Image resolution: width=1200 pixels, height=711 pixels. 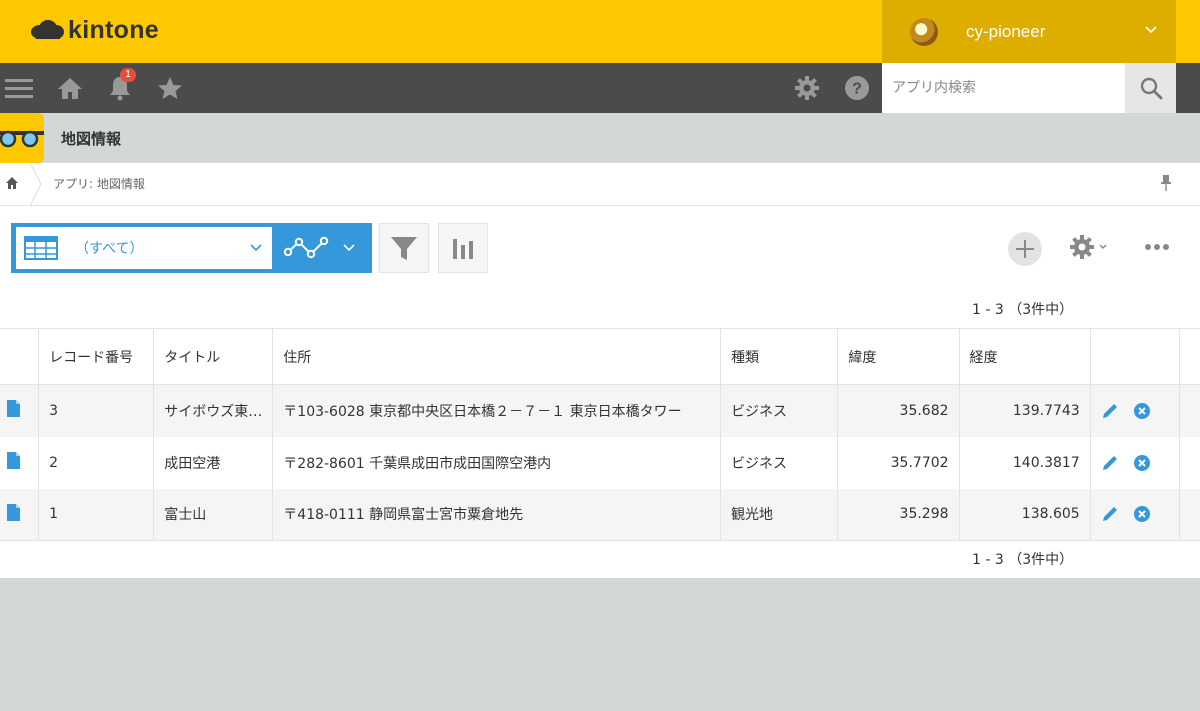 What do you see at coordinates (96, 410) in the screenshot?
I see `cell-record-number: 3` at bounding box center [96, 410].